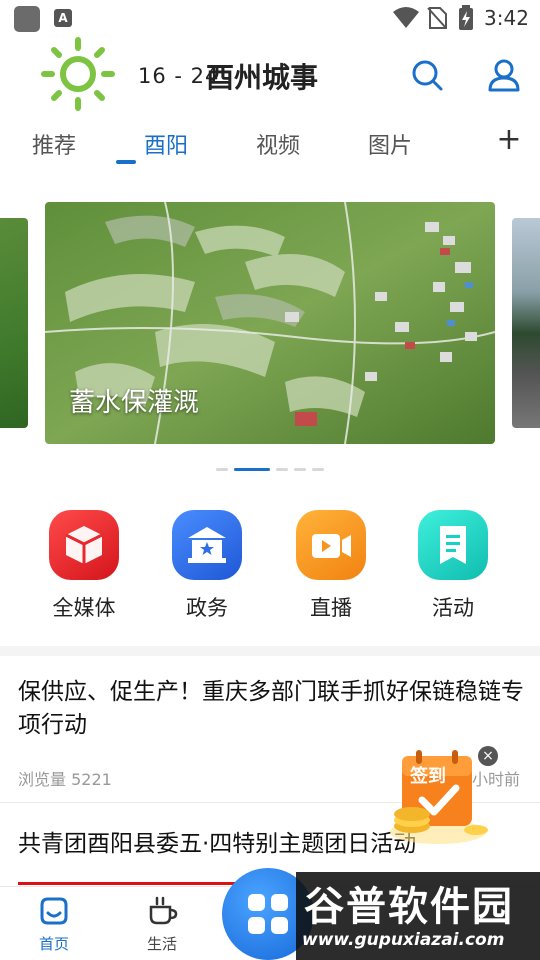 This screenshot has width=540, height=960. Describe the element at coordinates (437, 18) in the screenshot. I see `no-sim-icon` at that location.